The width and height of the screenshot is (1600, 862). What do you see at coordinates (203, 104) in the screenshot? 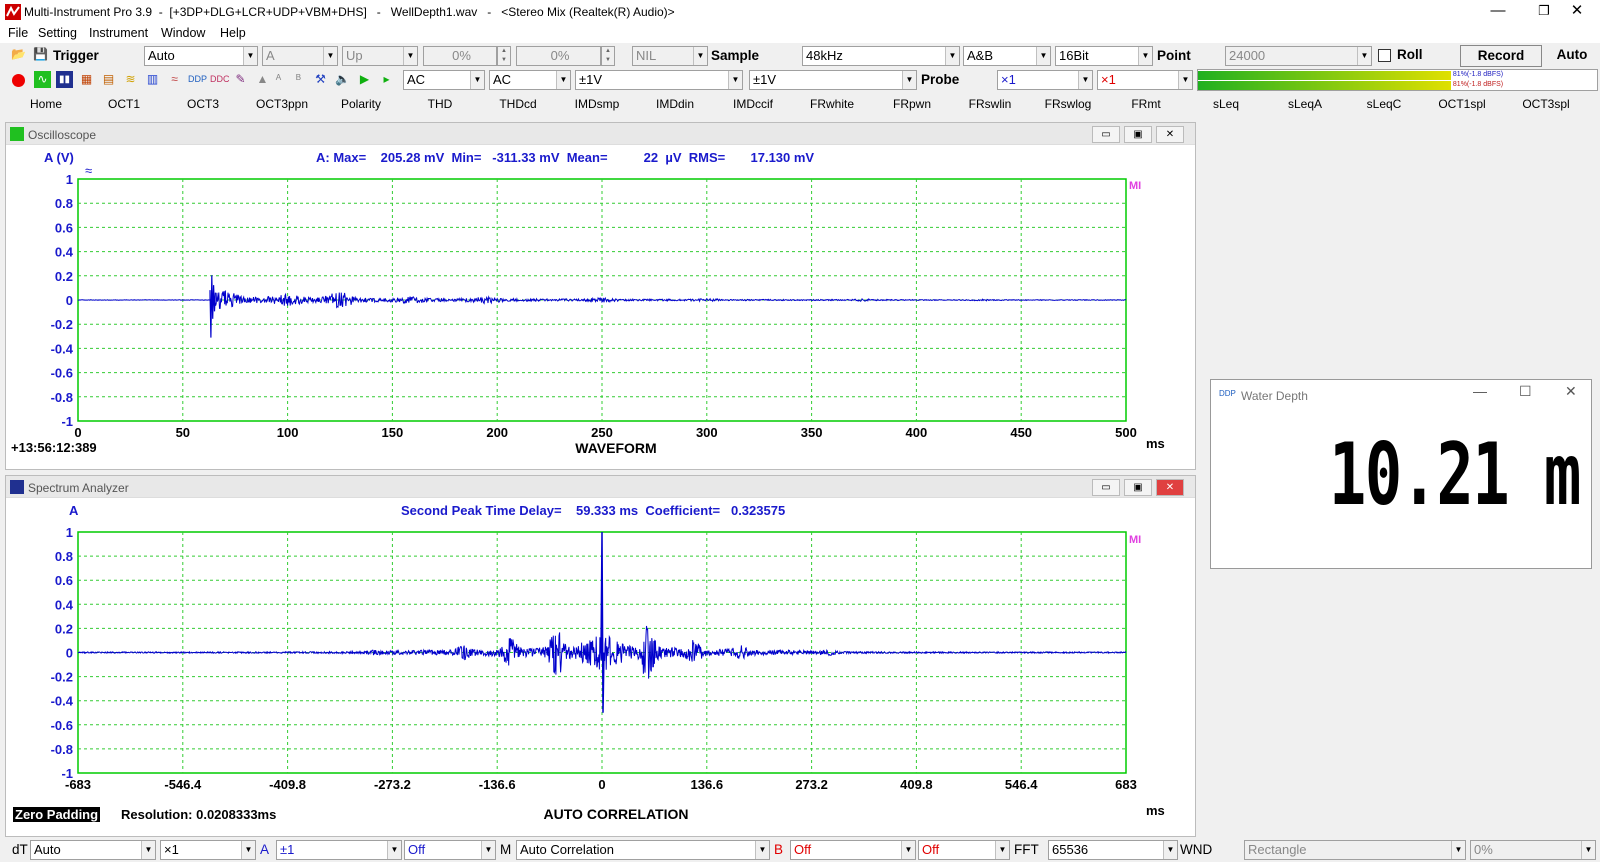
I see `quick-tab-oct3: OCT3` at bounding box center [203, 104].